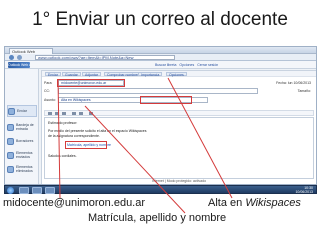 This screenshot has width=320, height=240. I want to click on send-button: Enviar, so click(53, 74).